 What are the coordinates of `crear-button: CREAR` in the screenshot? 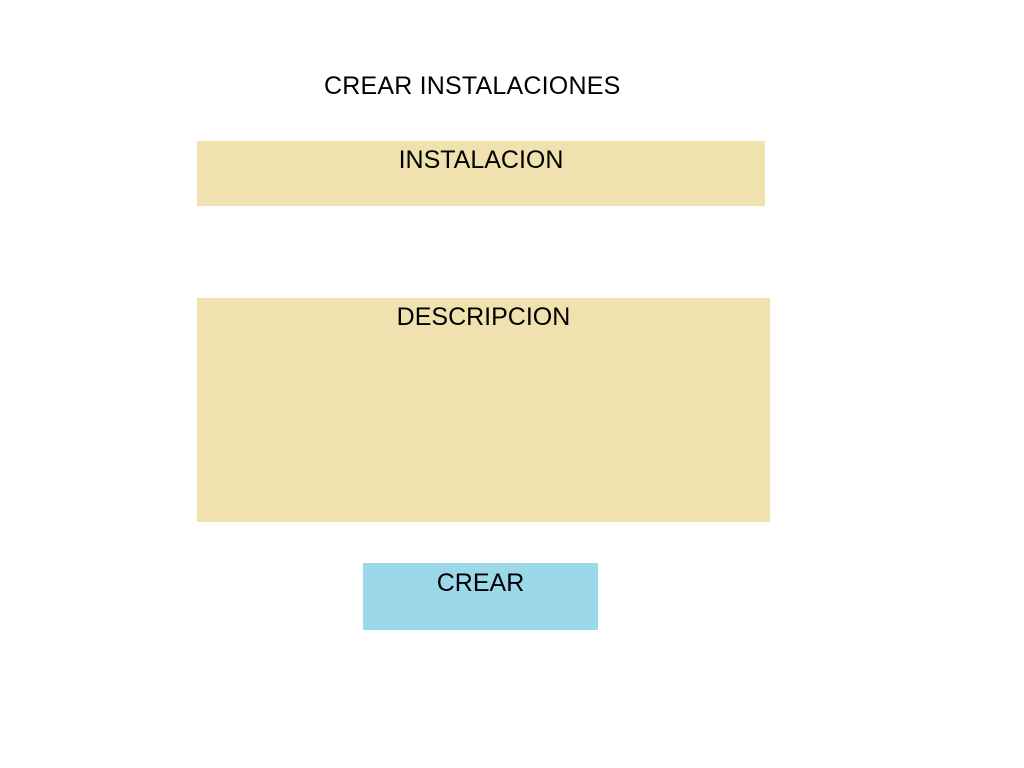 It's located at (480, 596).